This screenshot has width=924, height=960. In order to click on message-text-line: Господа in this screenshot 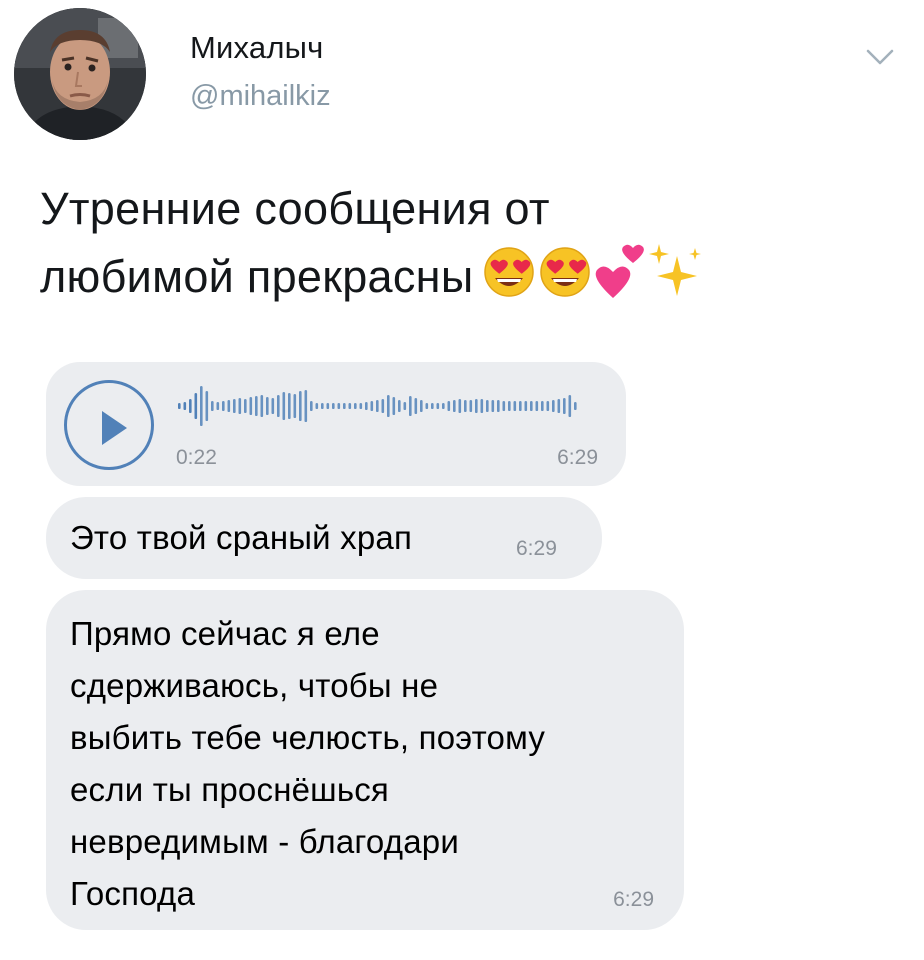, I will do `click(133, 893)`.